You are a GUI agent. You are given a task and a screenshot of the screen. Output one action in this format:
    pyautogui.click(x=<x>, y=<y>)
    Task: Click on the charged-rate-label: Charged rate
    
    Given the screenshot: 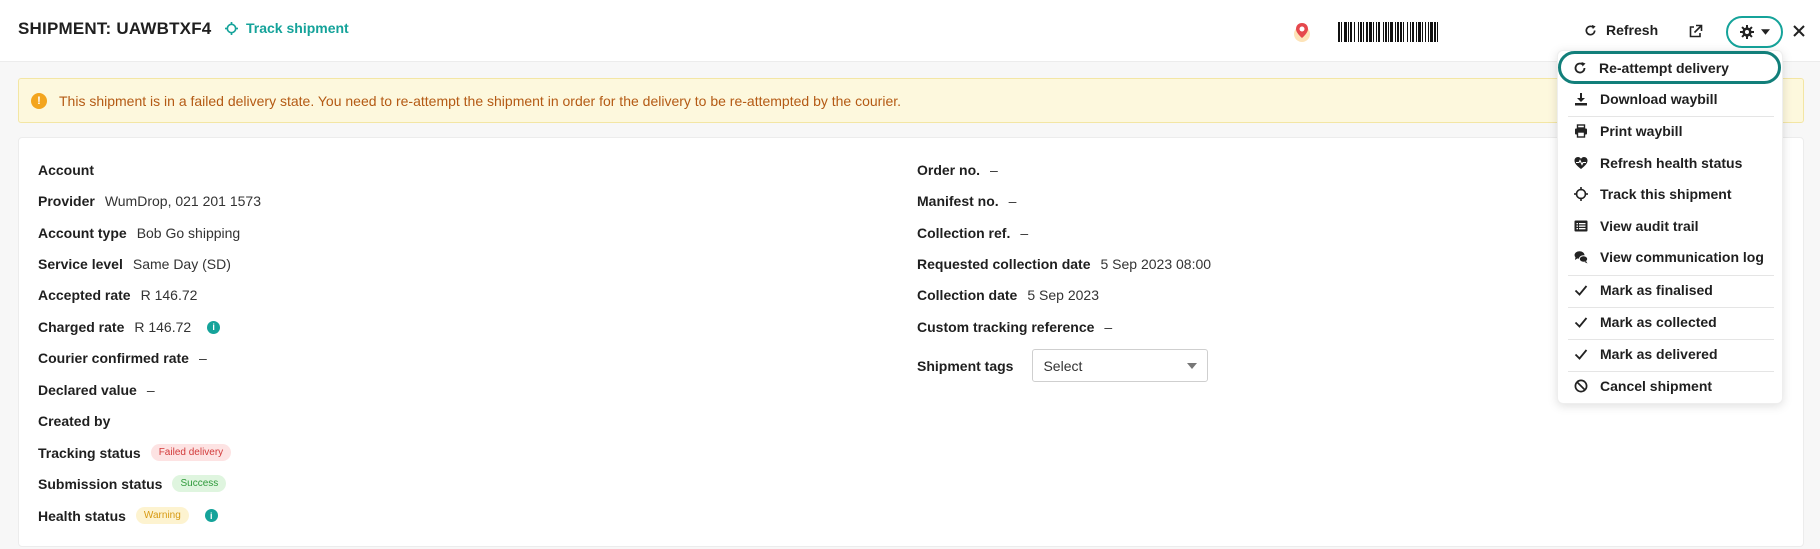 What is the action you would take?
    pyautogui.click(x=81, y=327)
    